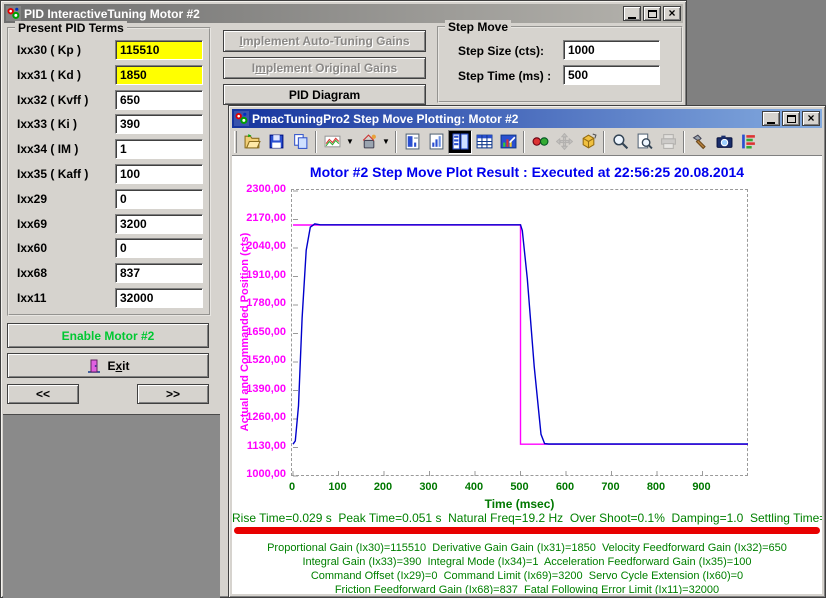  I want to click on y-tick-label: 2170,00, so click(266, 217).